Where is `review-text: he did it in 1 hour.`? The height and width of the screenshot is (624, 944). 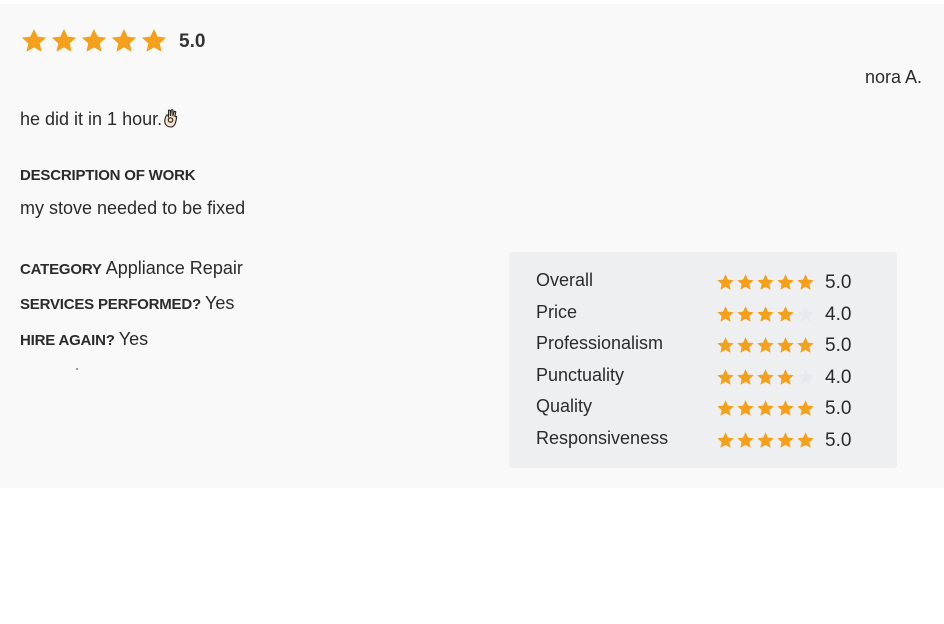 review-text: he did it in 1 hour. is located at coordinates (91, 119).